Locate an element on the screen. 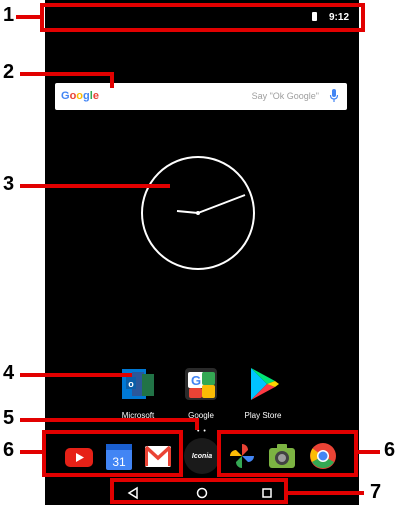  app-label: Play Store is located at coordinates (263, 415).